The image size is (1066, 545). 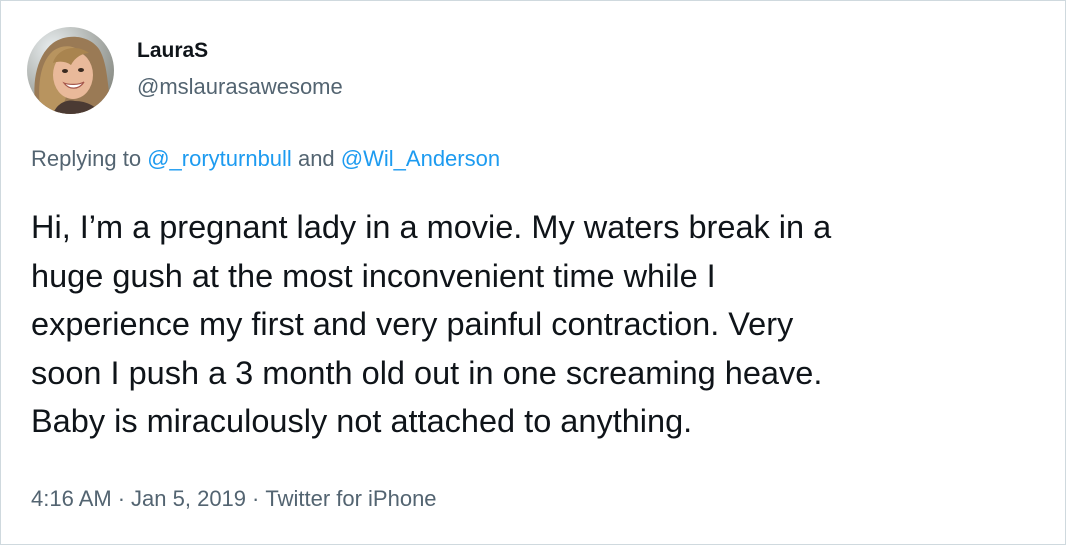 What do you see at coordinates (316, 158) in the screenshot?
I see `replying-to-conjunction: and` at bounding box center [316, 158].